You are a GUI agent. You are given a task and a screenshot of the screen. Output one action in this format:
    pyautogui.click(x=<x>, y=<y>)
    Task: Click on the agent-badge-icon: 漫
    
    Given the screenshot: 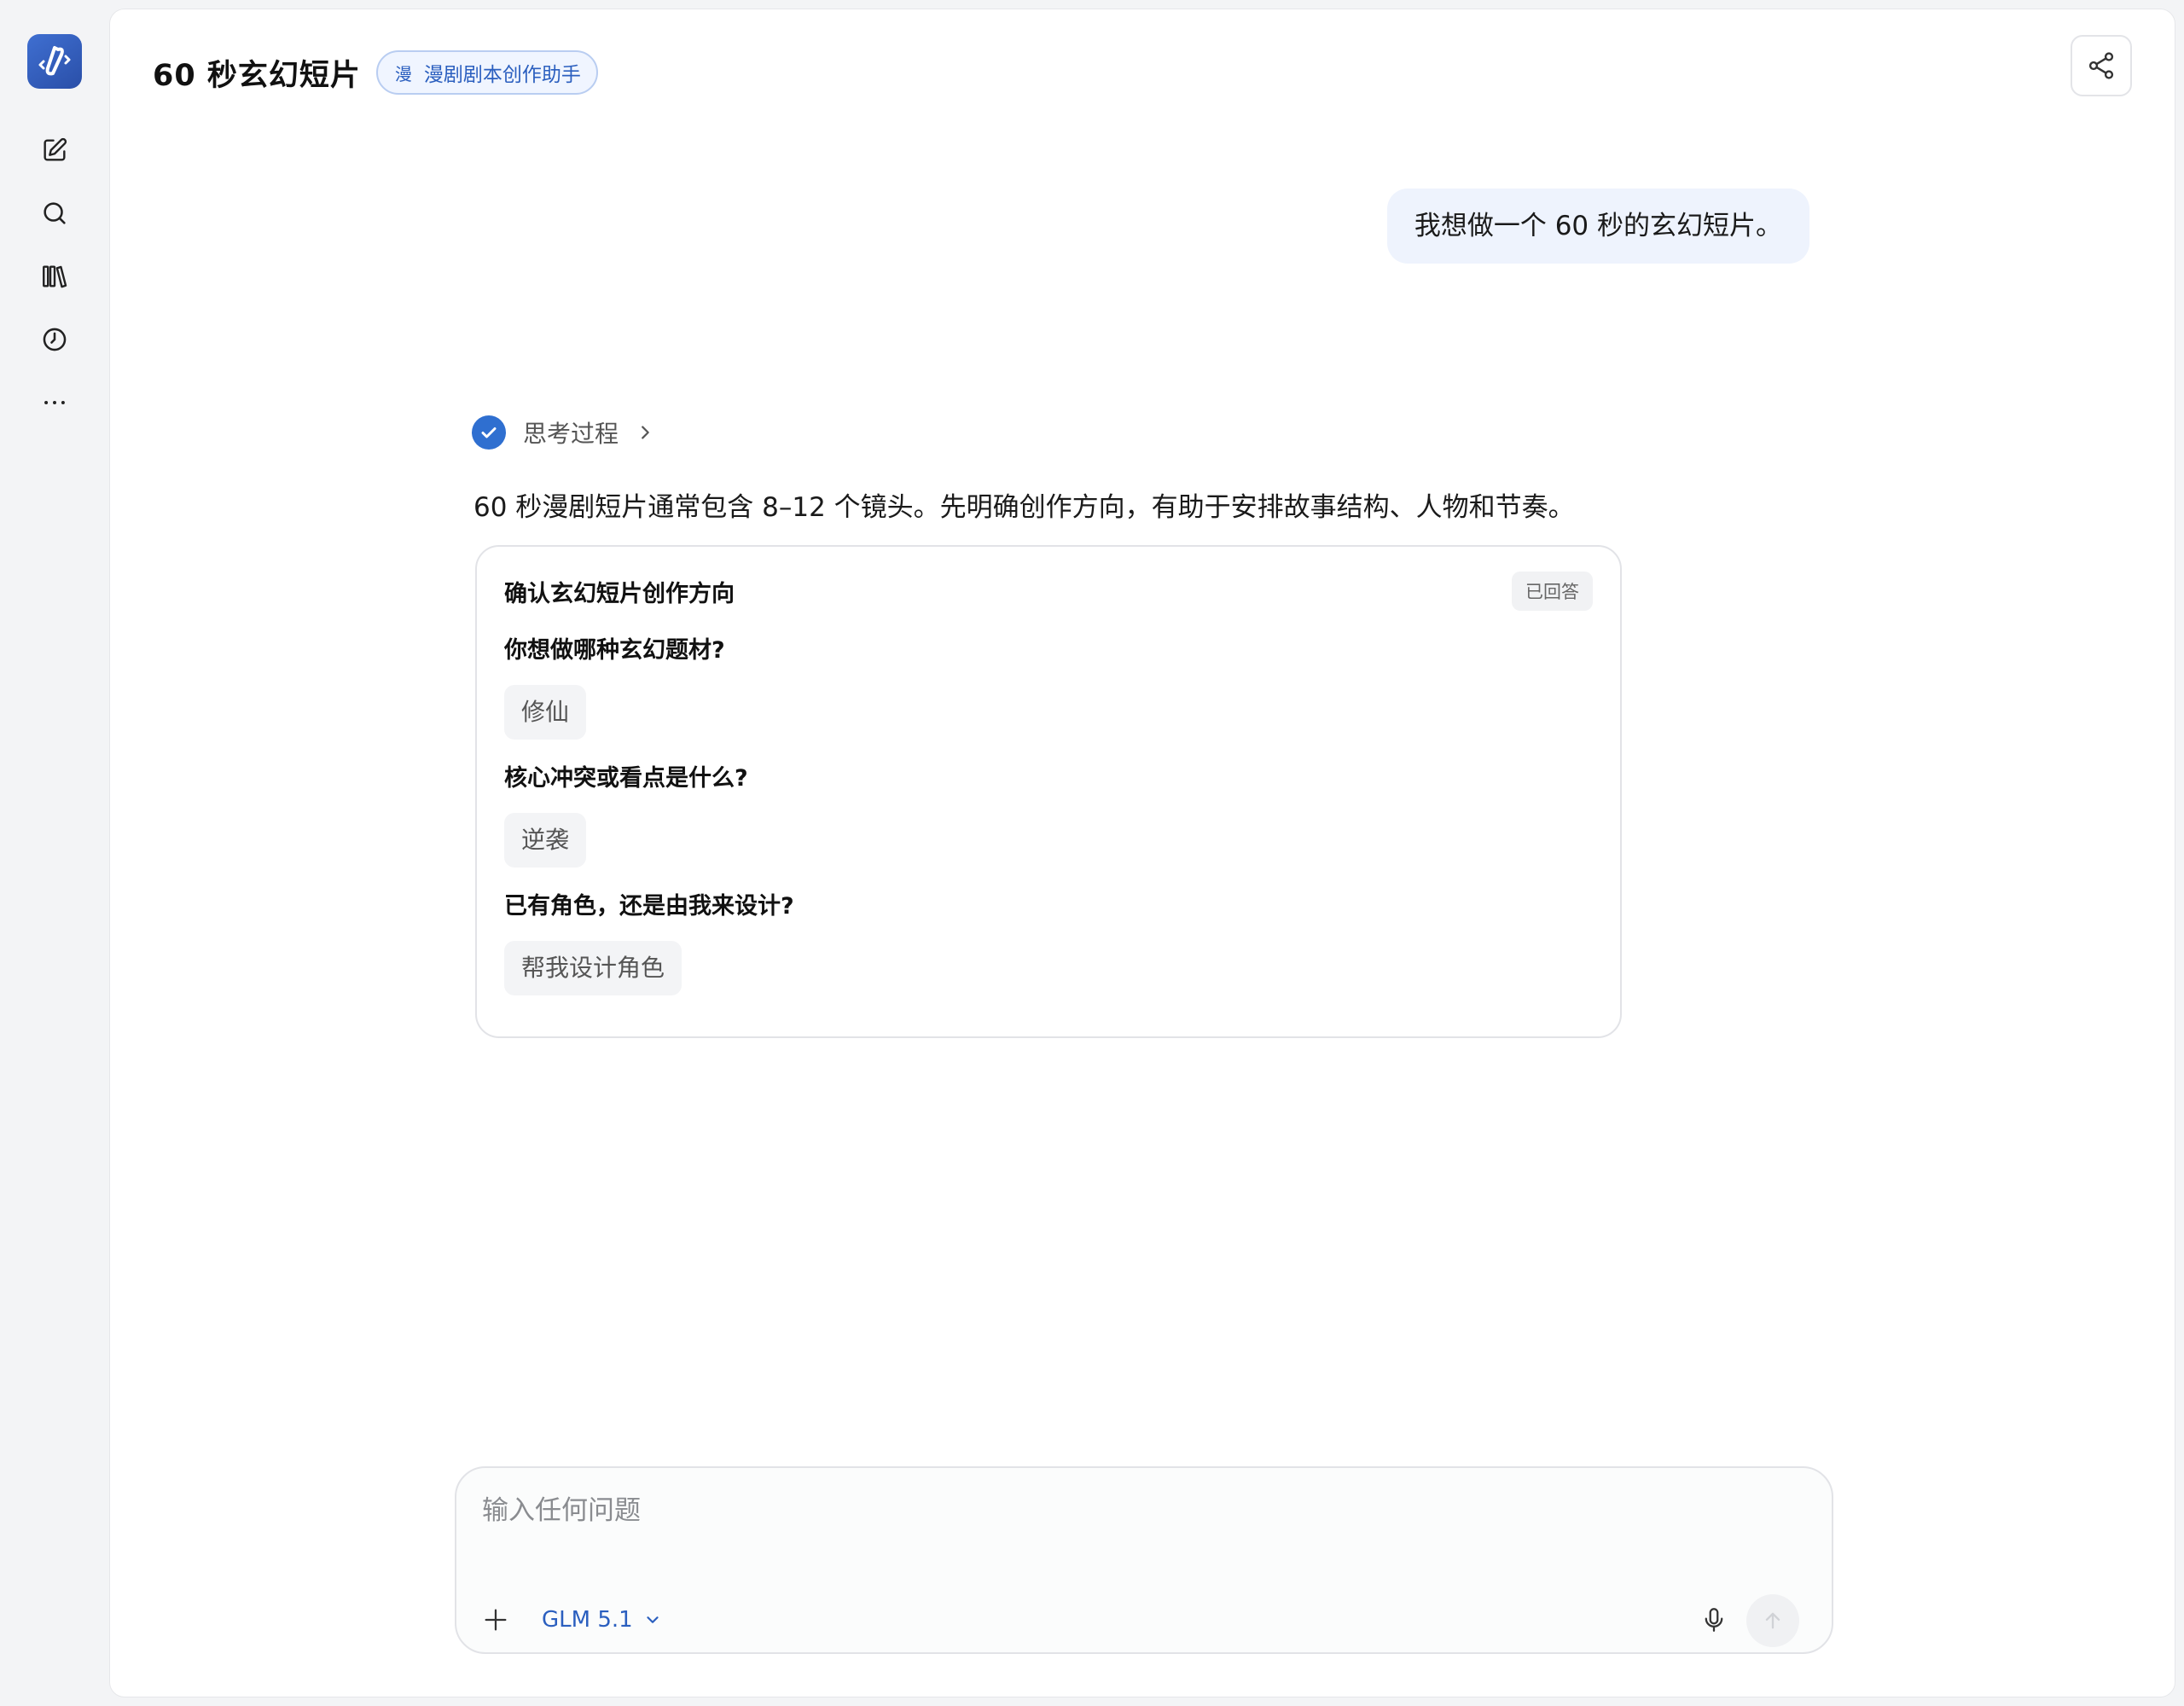 What is the action you would take?
    pyautogui.click(x=403, y=73)
    